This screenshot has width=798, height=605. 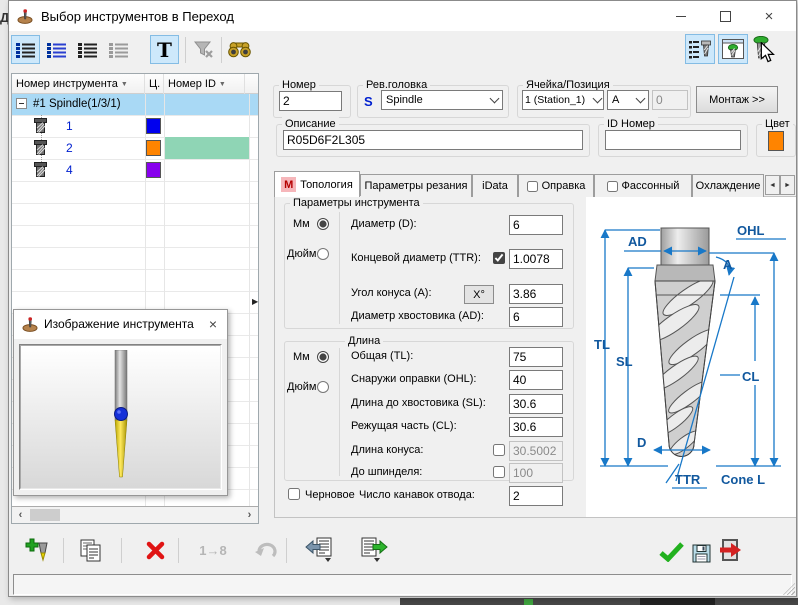 What do you see at coordinates (700, 49) in the screenshot?
I see `tool-list-view-button` at bounding box center [700, 49].